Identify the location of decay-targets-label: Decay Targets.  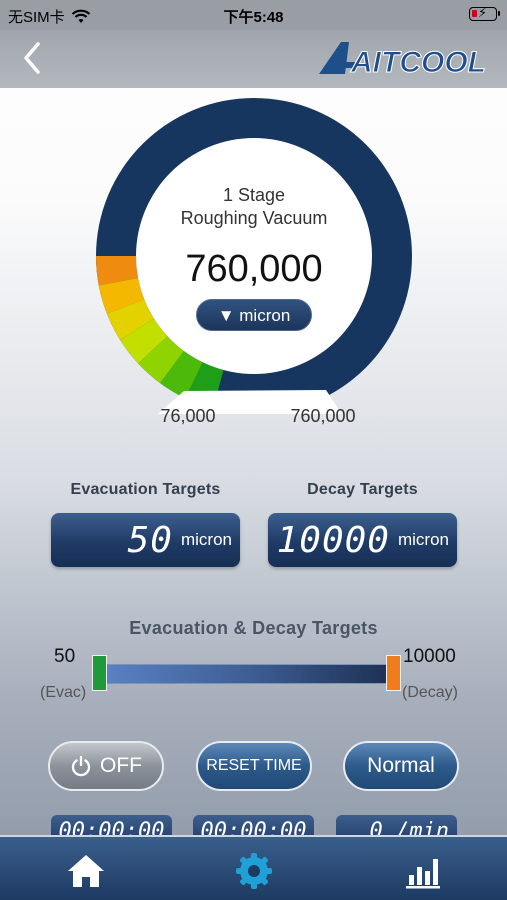
(362, 489).